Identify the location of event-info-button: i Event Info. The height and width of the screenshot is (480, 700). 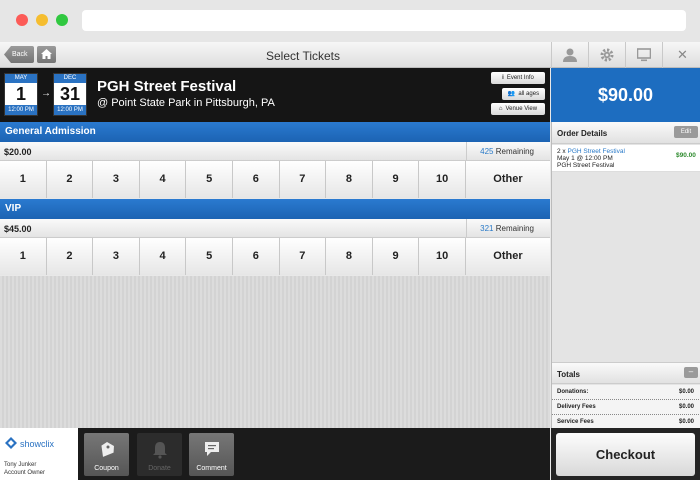
(518, 78).